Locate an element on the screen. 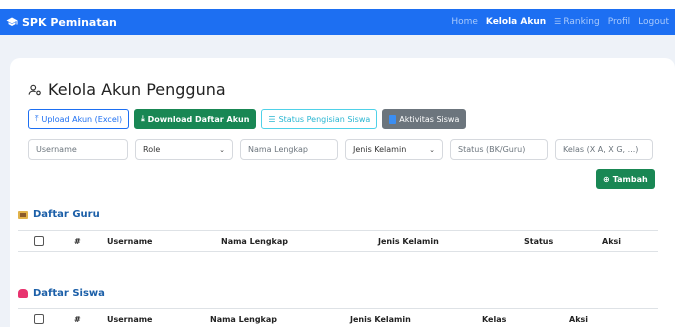  teacher-icon is located at coordinates (23, 214).